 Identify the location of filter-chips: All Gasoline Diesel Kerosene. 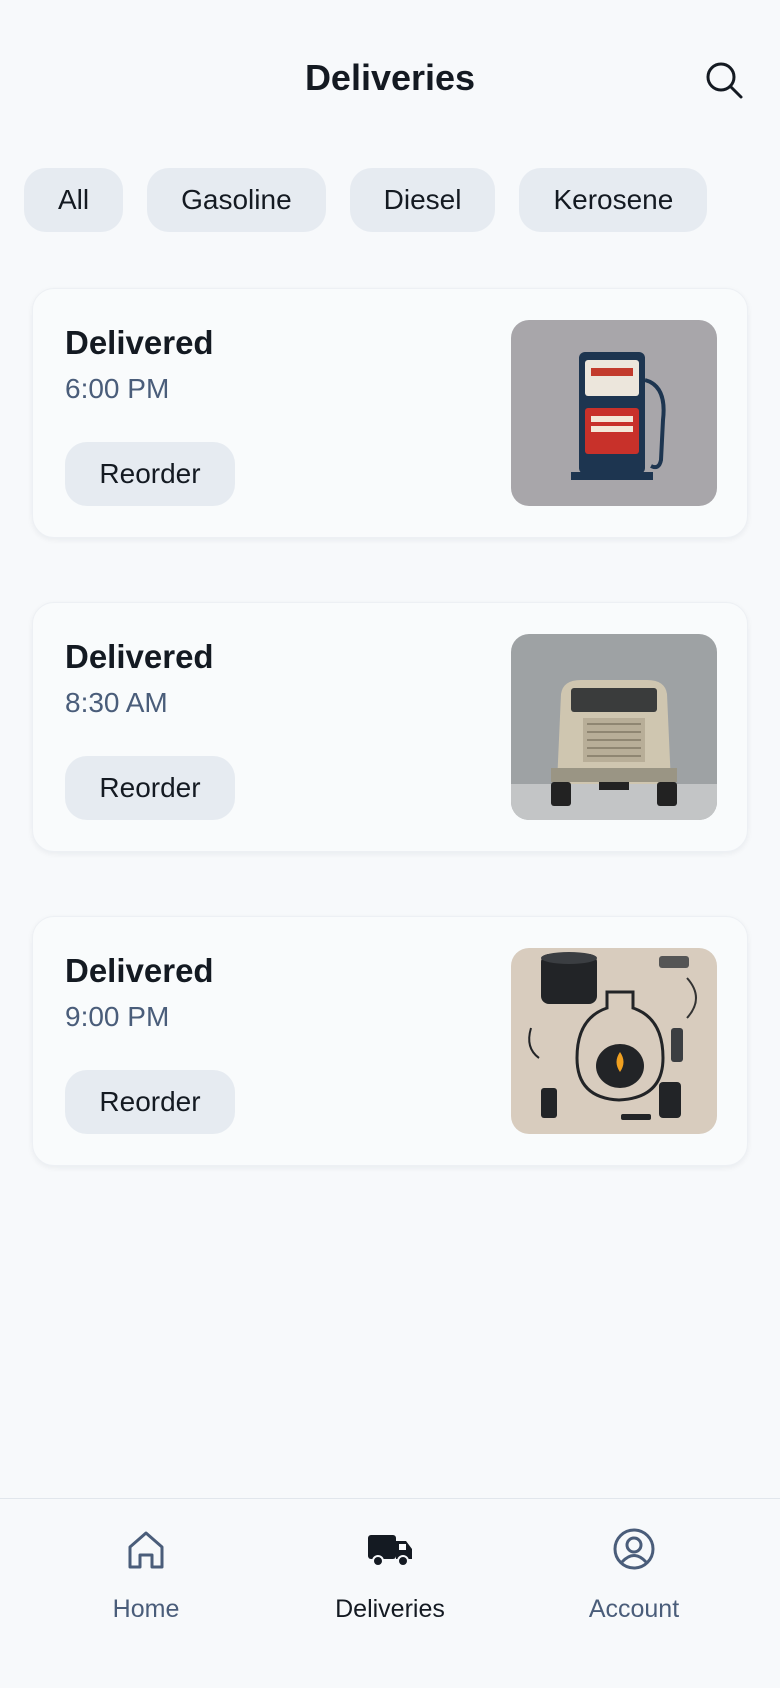
(366, 200).